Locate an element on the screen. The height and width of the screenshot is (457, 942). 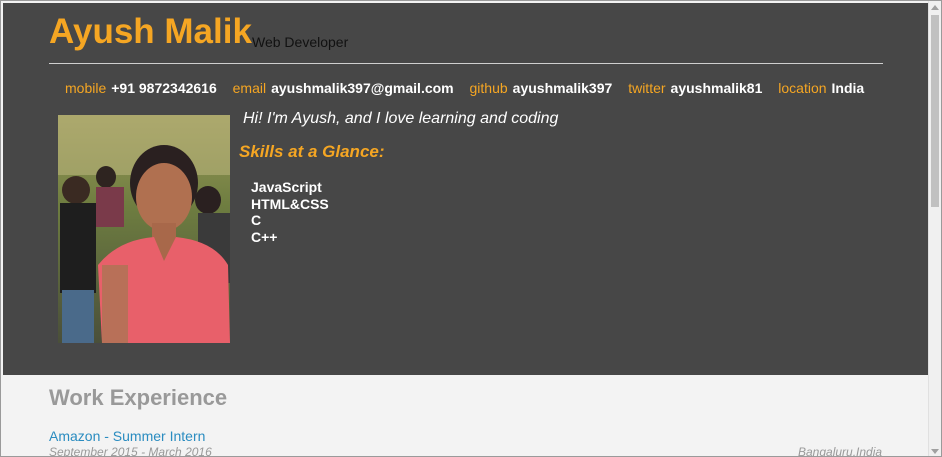
contact-value-github: ayushmalik397 is located at coordinates (563, 88).